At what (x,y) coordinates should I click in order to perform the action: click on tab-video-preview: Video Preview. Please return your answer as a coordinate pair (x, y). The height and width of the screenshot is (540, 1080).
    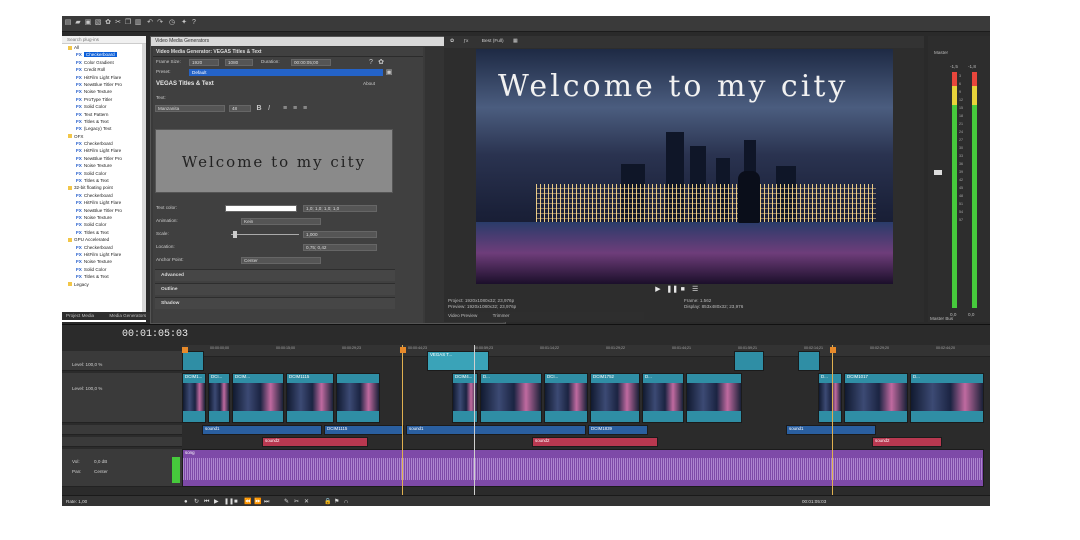
    Looking at the image, I should click on (462, 315).